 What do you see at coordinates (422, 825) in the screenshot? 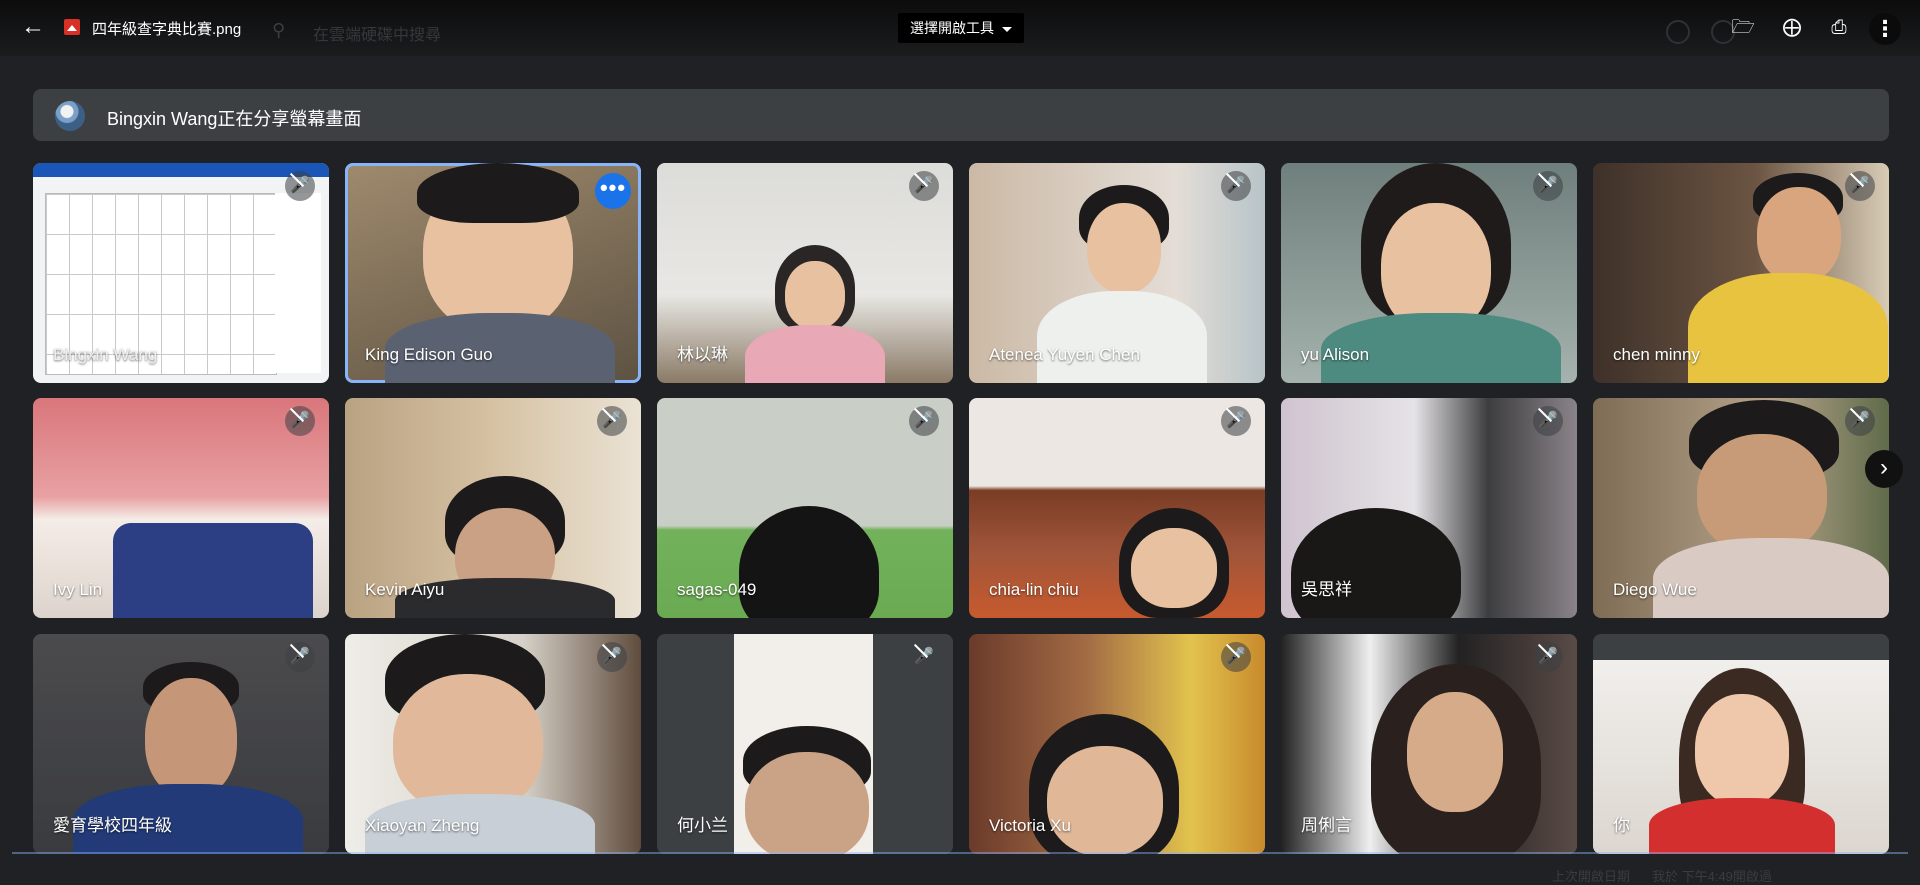
I see `participant-name: Xiaoyan Zheng` at bounding box center [422, 825].